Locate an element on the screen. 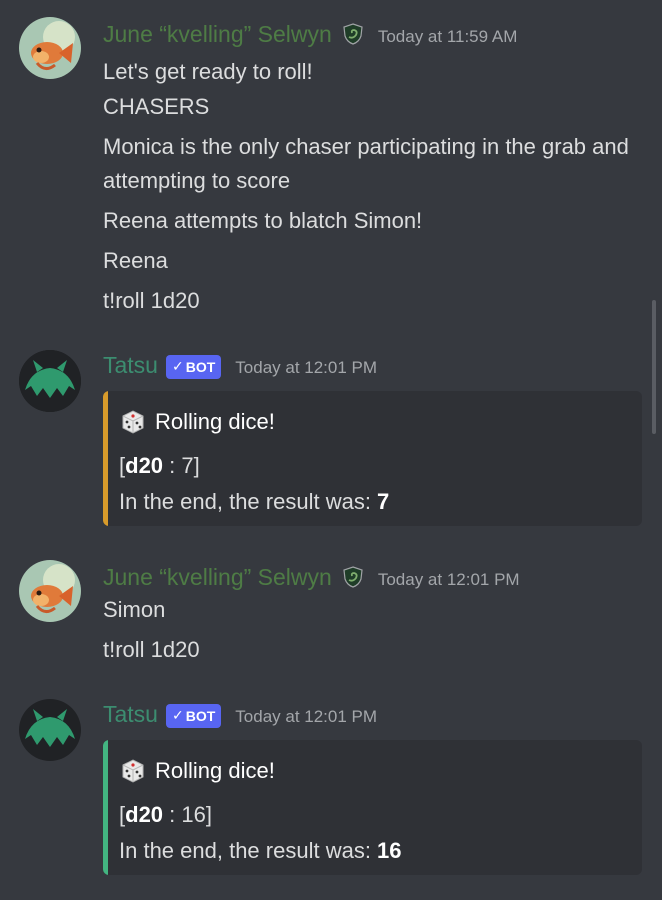 This screenshot has width=662, height=900. message-line: Reena is located at coordinates (135, 260).